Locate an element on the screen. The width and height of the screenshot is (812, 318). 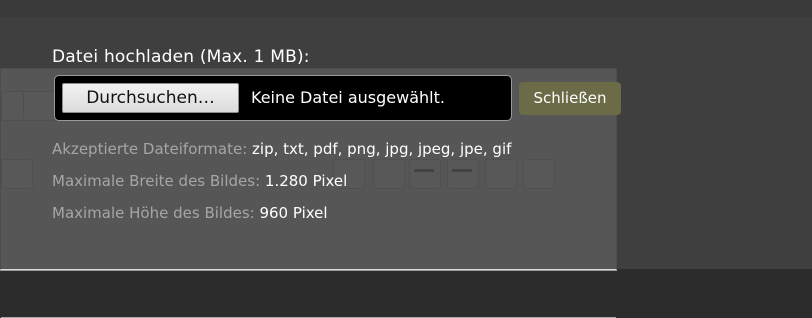
close-button: Schließen is located at coordinates (570, 98).